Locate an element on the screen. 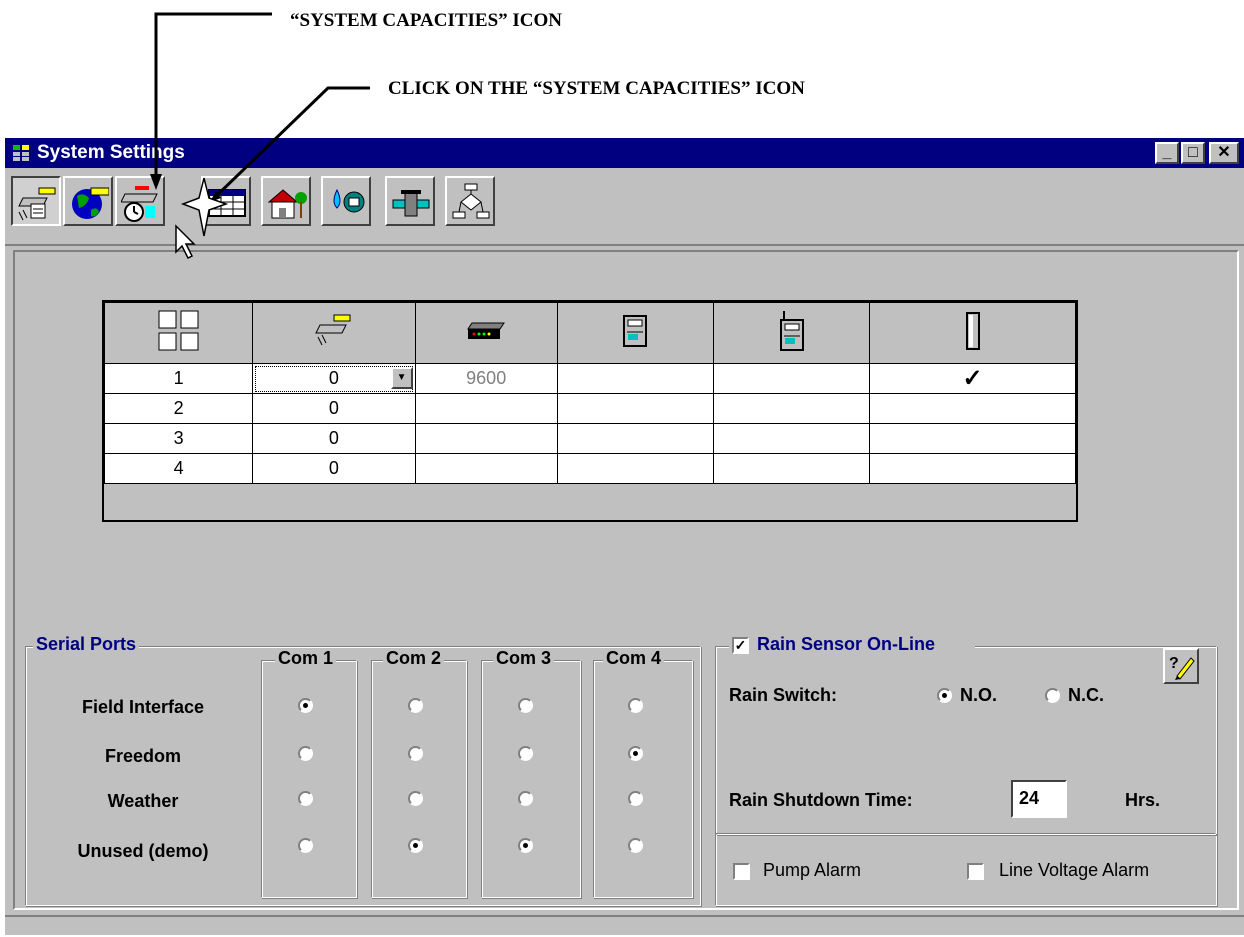 The width and height of the screenshot is (1244, 937). calendar-grid-icon is located at coordinates (227, 203).